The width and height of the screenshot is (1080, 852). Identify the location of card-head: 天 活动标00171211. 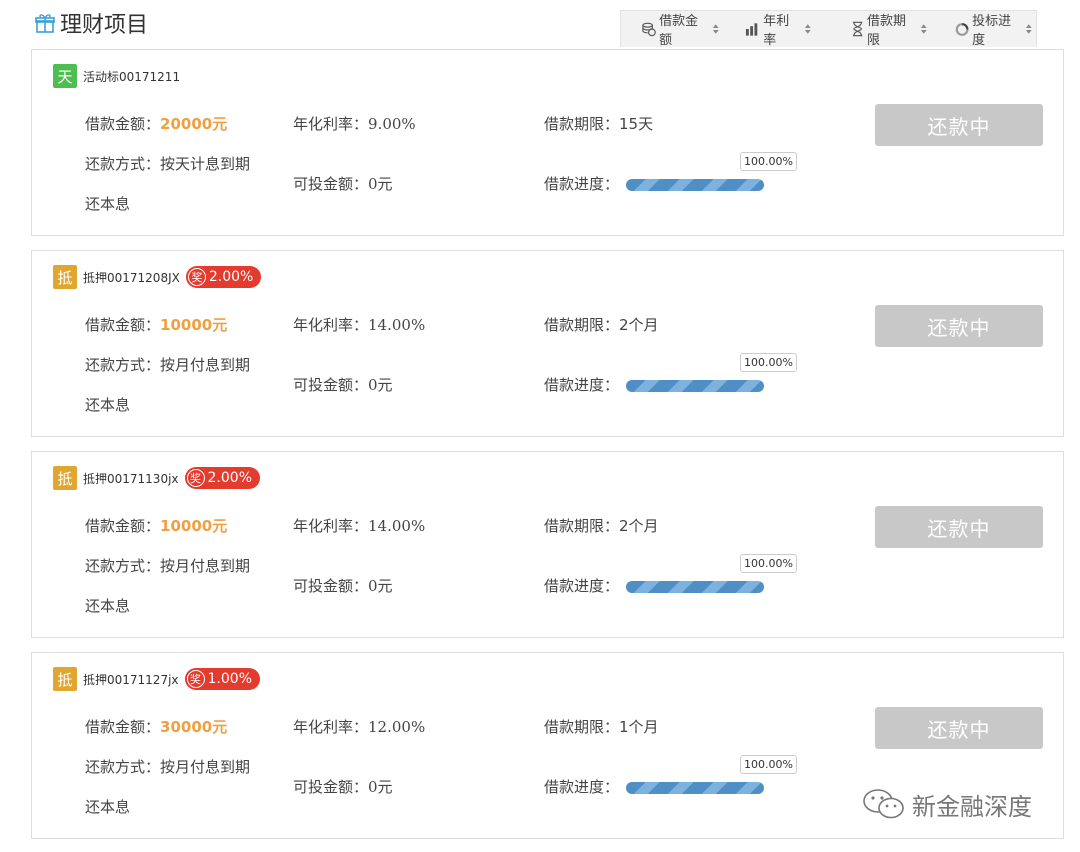
(116, 76).